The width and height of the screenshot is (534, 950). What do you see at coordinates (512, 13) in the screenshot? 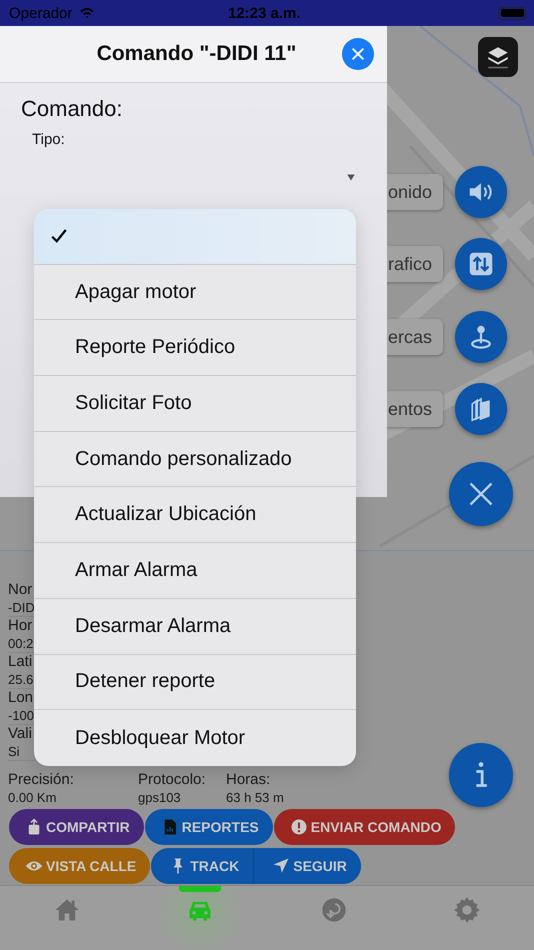
I see `battery-icon` at bounding box center [512, 13].